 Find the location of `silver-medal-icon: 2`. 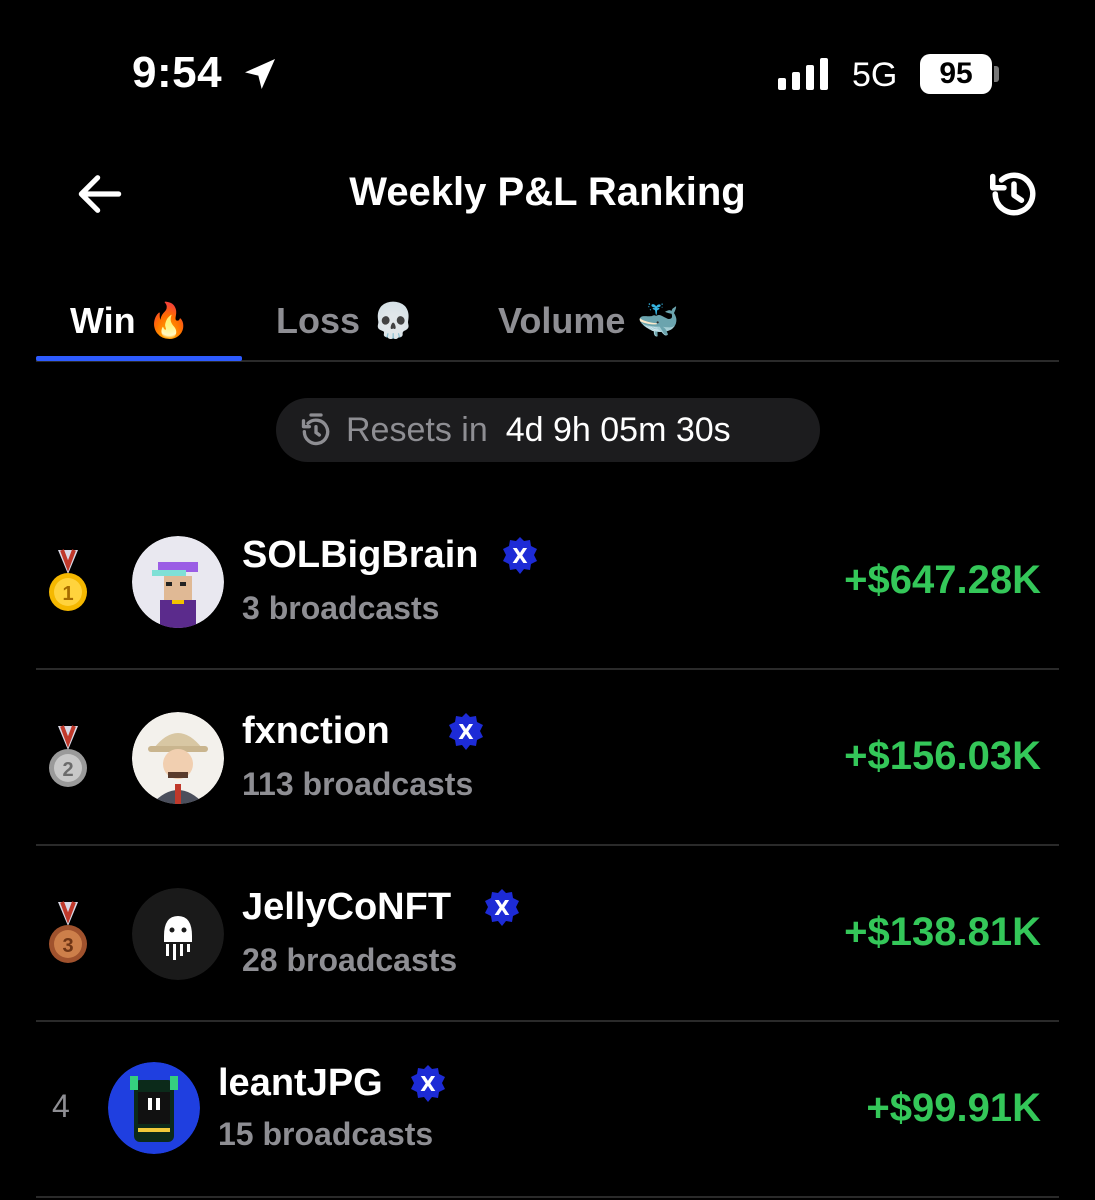

silver-medal-icon: 2 is located at coordinates (68, 756).